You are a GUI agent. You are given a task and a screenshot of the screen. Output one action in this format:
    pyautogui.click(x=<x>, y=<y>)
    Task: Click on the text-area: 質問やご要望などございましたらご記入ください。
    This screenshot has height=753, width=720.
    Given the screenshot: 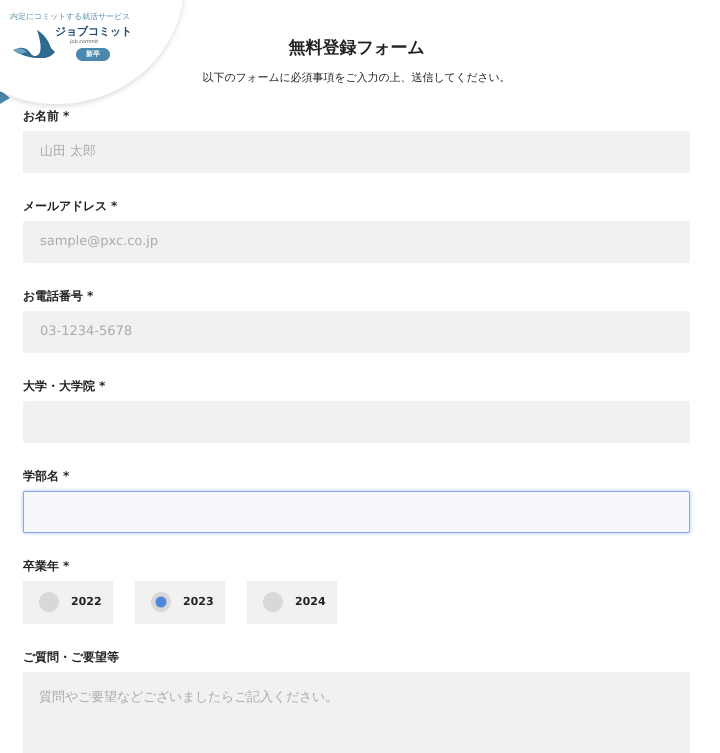 What is the action you would take?
    pyautogui.click(x=356, y=712)
    